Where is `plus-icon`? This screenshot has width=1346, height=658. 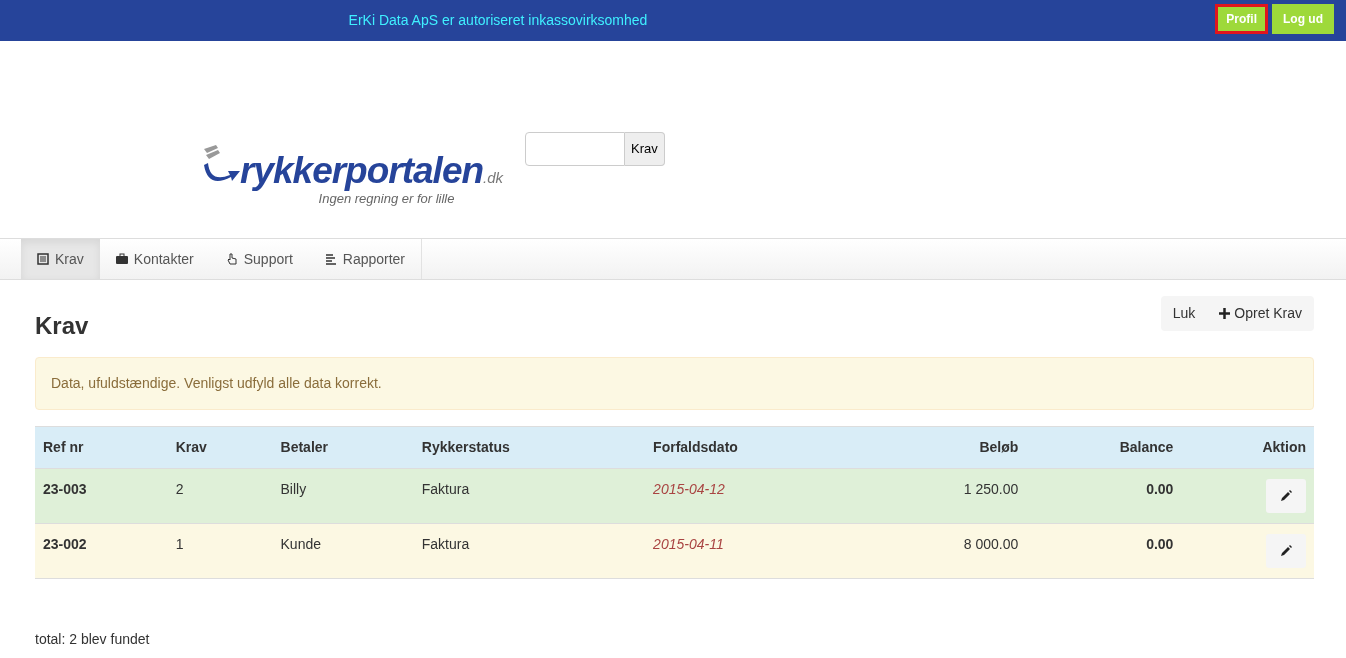 plus-icon is located at coordinates (1225, 313).